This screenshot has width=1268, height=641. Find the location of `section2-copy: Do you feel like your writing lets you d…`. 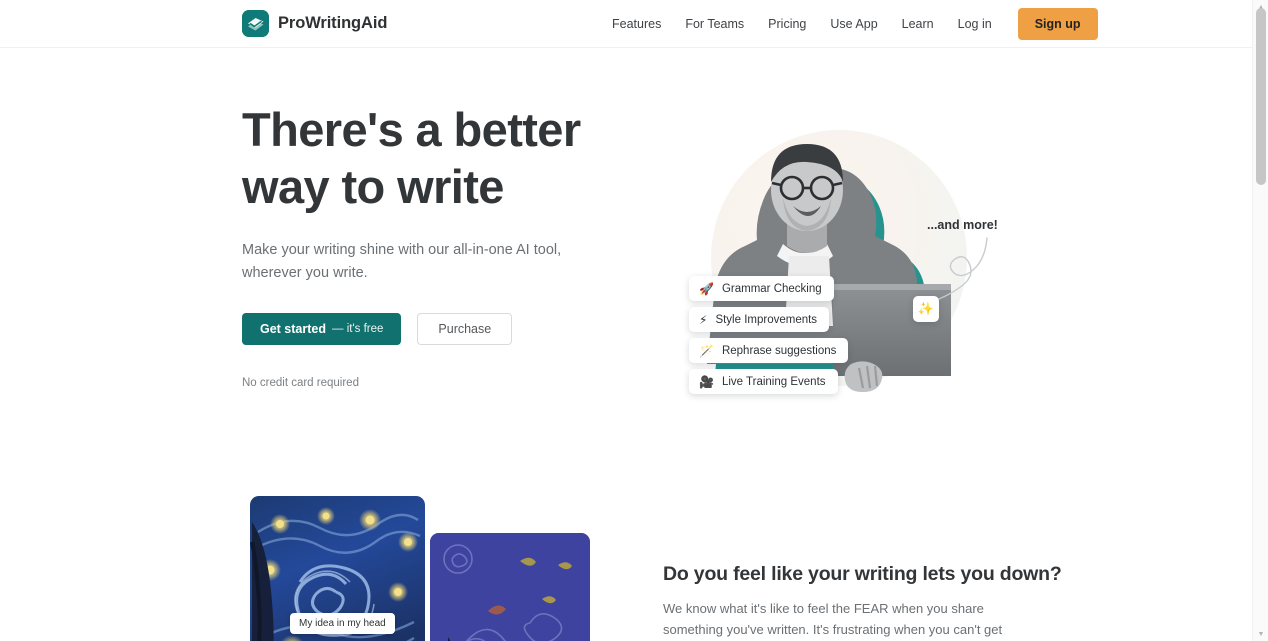

section2-copy: Do you feel like your writing lets you d… is located at coordinates (863, 602).